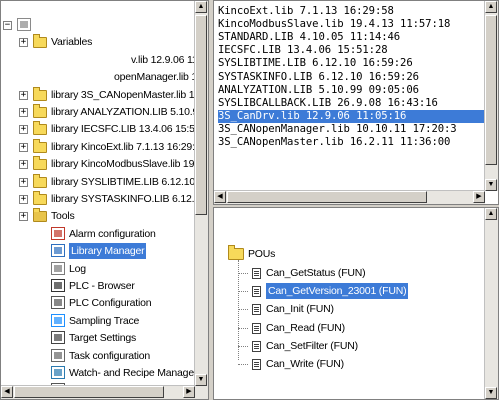  What do you see at coordinates (349, 346) in the screenshot?
I see `pou-item: Can_SetFilter (FUN)` at bounding box center [349, 346].